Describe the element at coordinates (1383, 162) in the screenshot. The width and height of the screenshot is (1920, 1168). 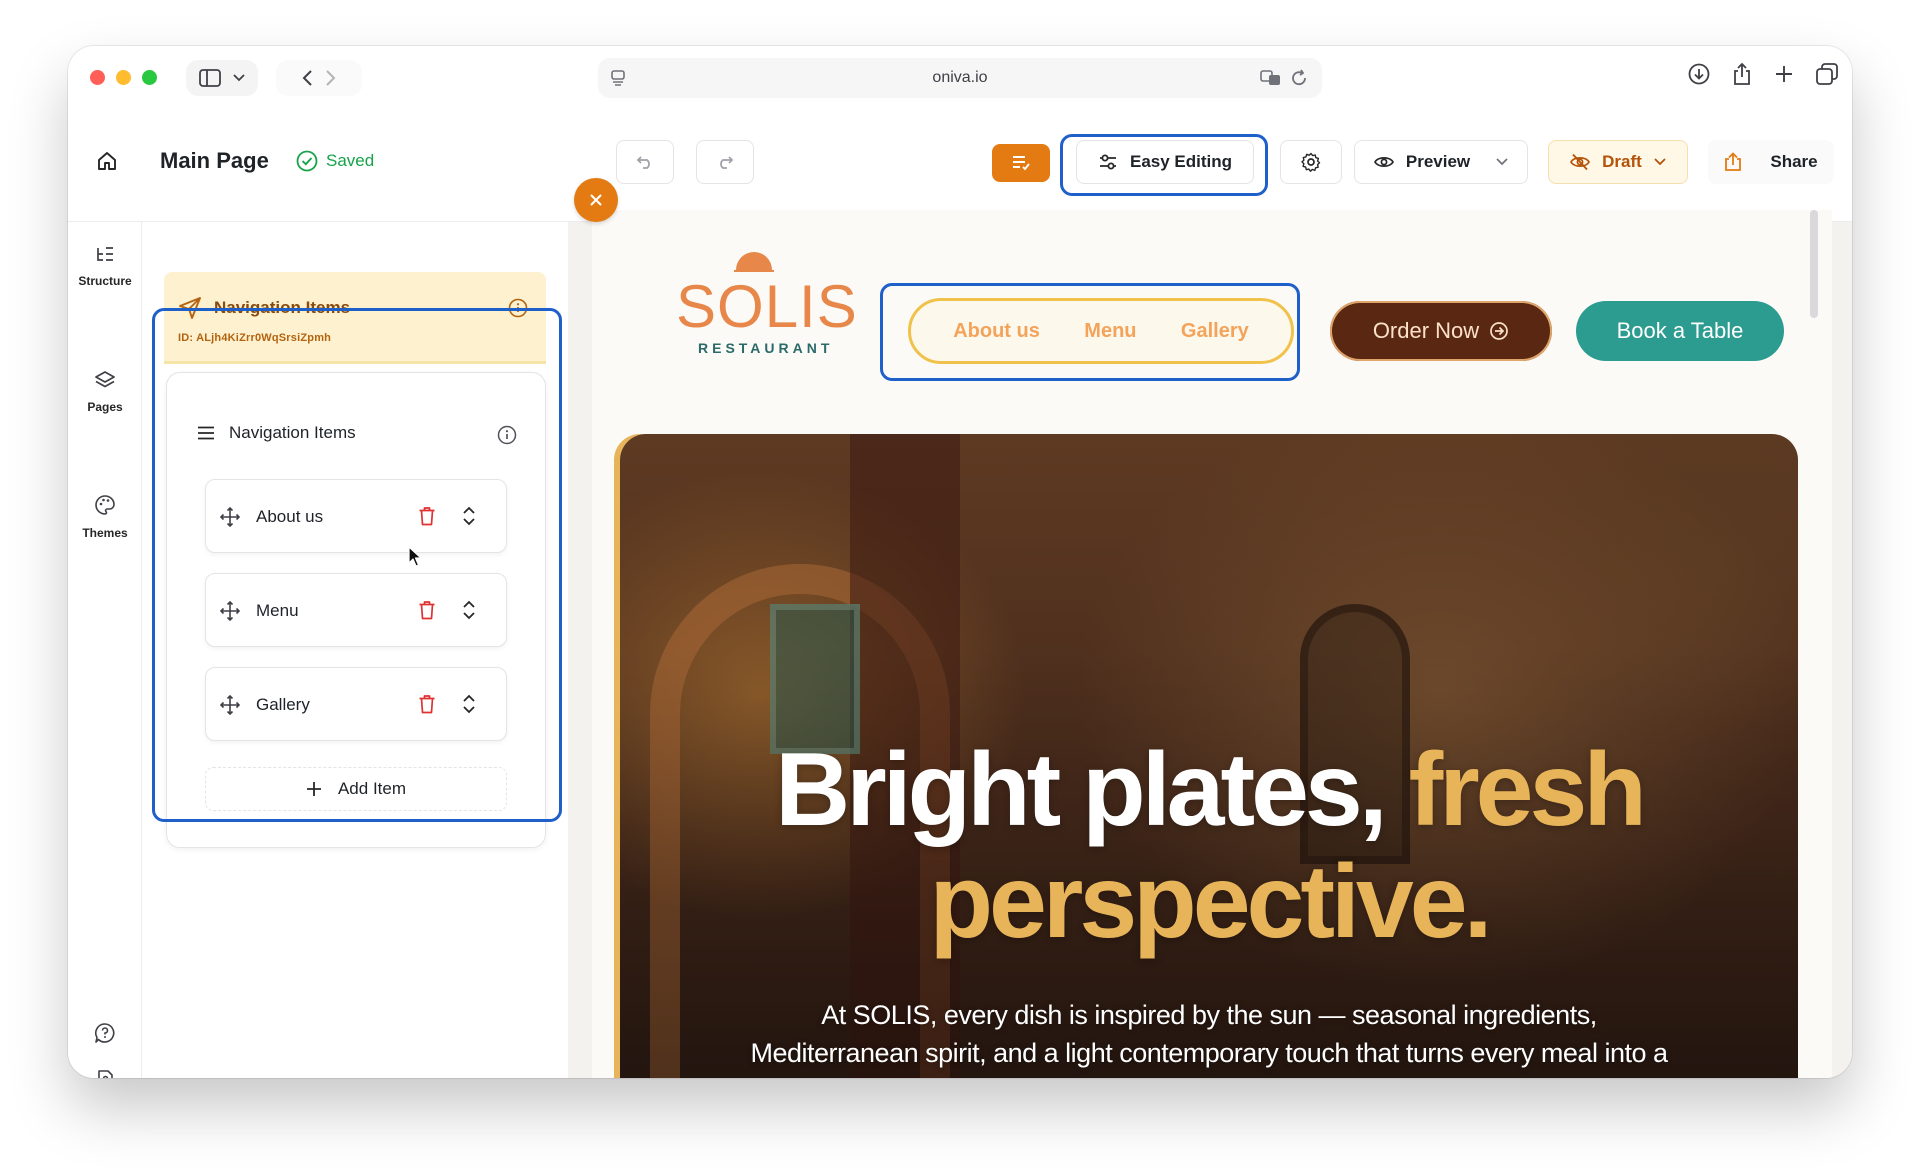
I see `eye-icon` at that location.